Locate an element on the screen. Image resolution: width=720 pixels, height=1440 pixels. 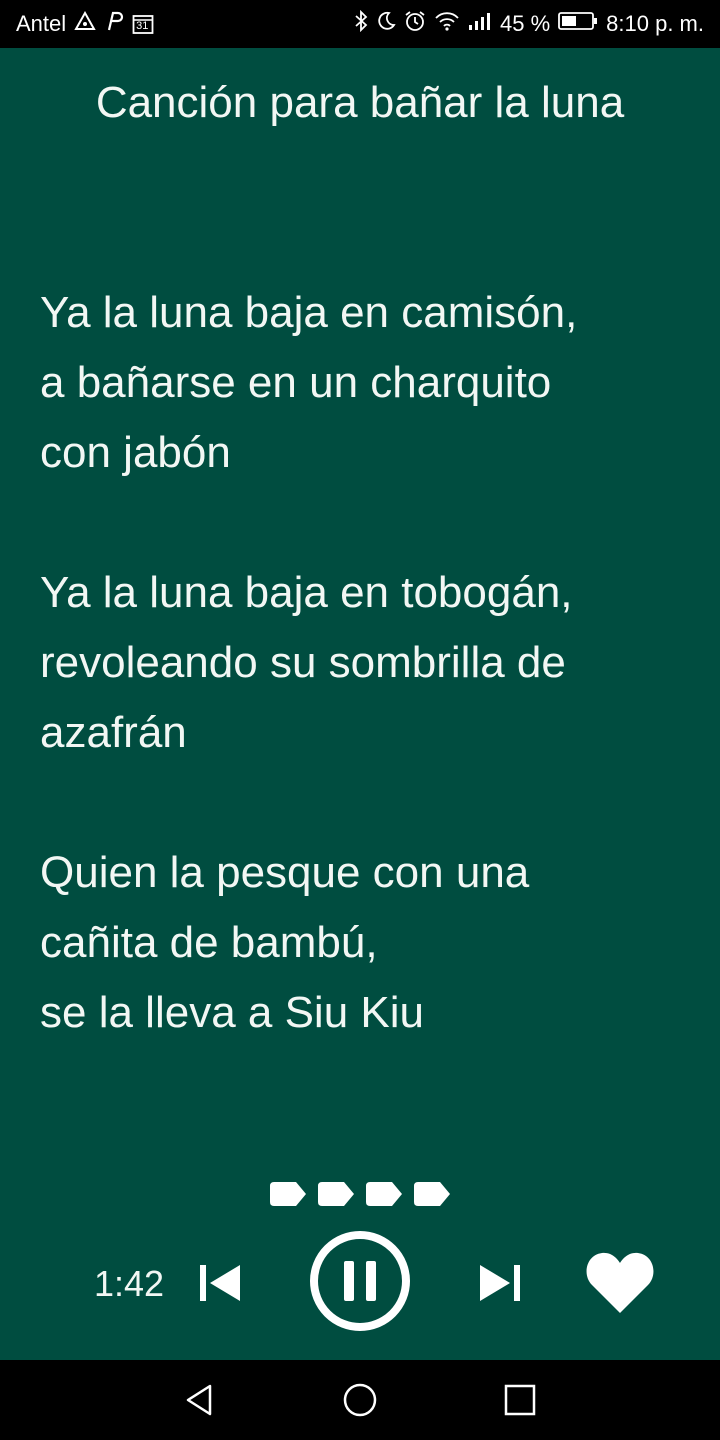
status-bar: Antel 31 45 % 8:10 p. m. is located at coordinates (360, 24).